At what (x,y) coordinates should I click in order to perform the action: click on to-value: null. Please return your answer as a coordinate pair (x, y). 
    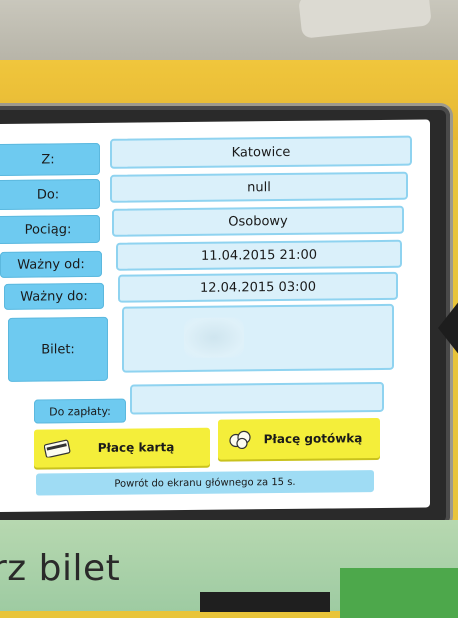
    Looking at the image, I should click on (259, 187).